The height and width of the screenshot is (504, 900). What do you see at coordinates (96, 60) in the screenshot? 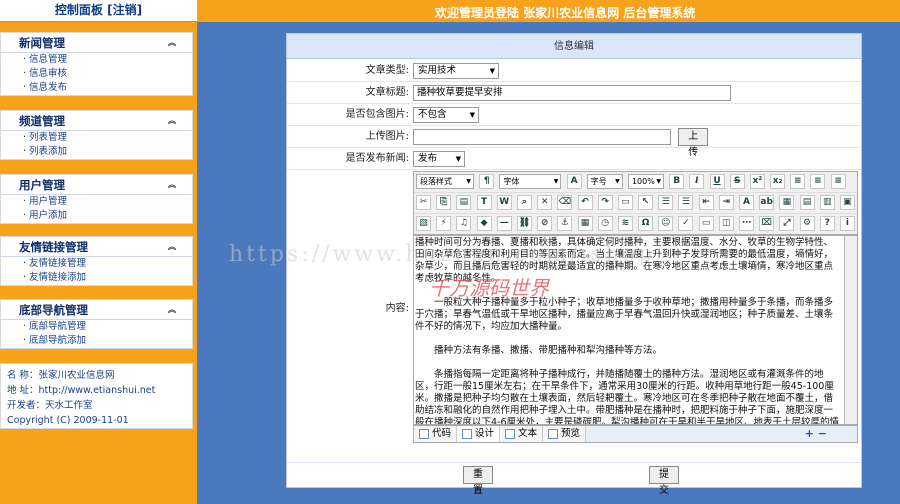
I see `menu-item-info-manage: 信息管理` at bounding box center [96, 60].